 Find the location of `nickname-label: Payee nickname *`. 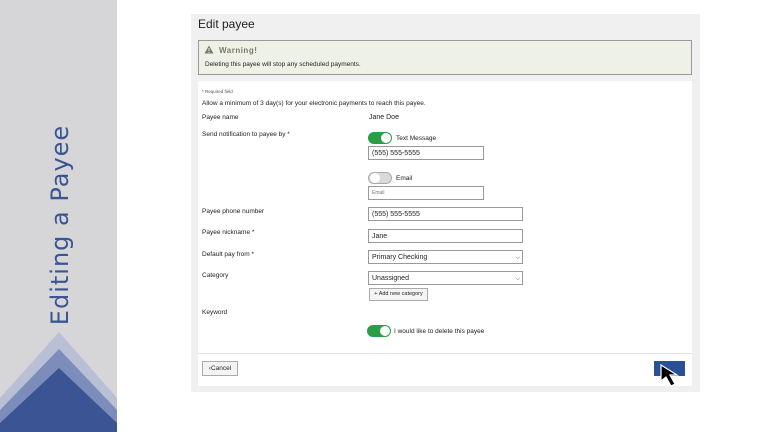

nickname-label: Payee nickname * is located at coordinates (228, 232).